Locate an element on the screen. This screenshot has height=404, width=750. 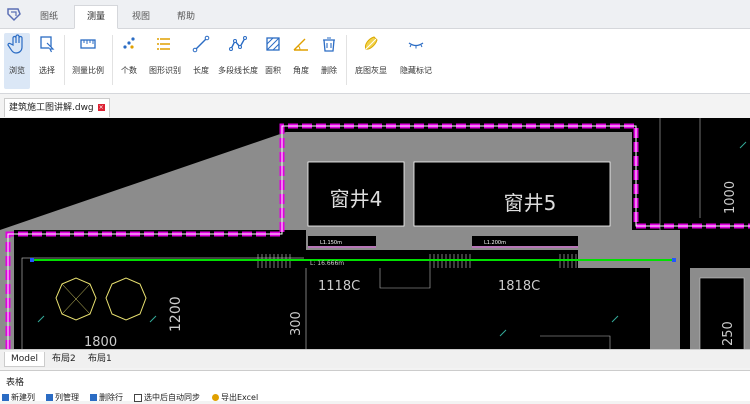
auto-sync-checkbox: 选中后自动同步 is located at coordinates (167, 397).